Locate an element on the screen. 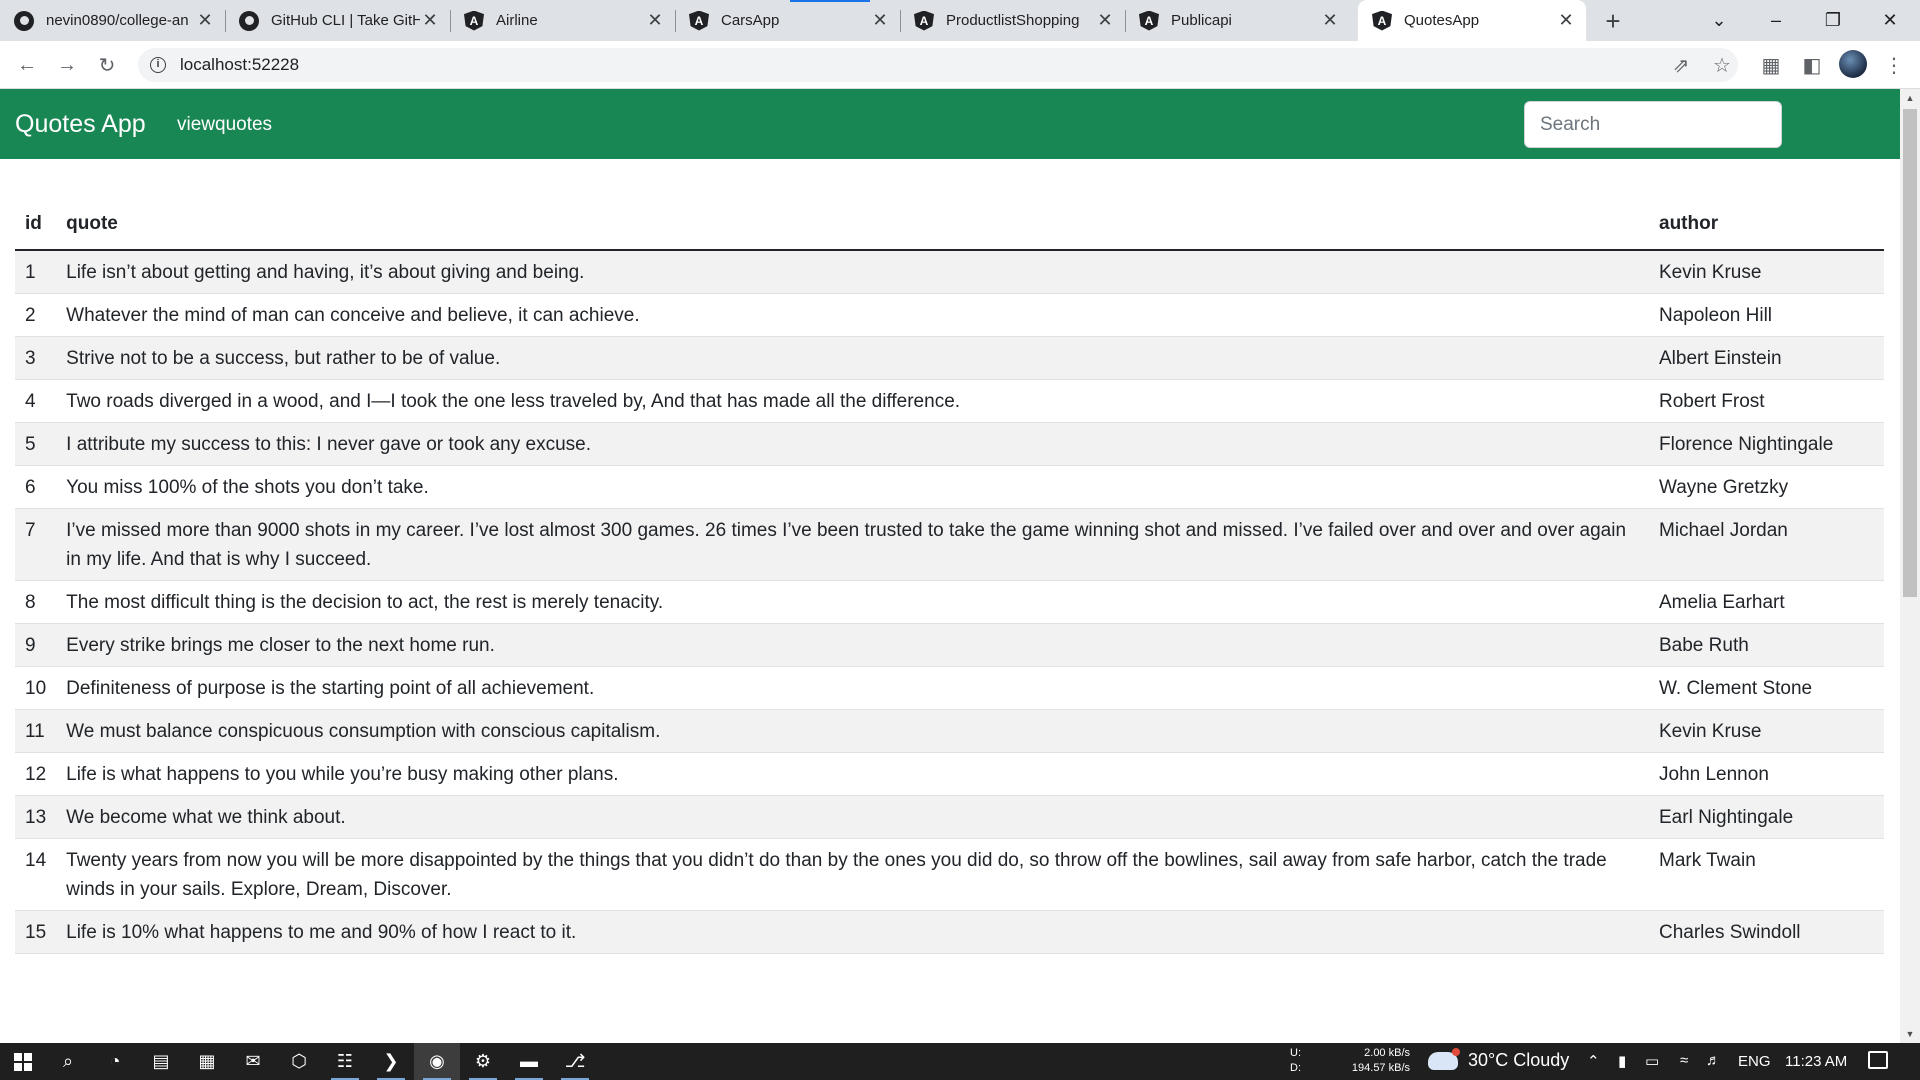  tab-title: Publicapi is located at coordinates (1201, 20).